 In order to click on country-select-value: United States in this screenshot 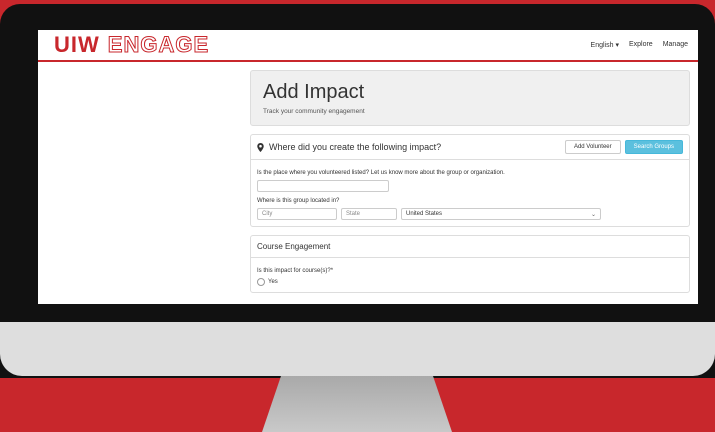, I will do `click(424, 214)`.